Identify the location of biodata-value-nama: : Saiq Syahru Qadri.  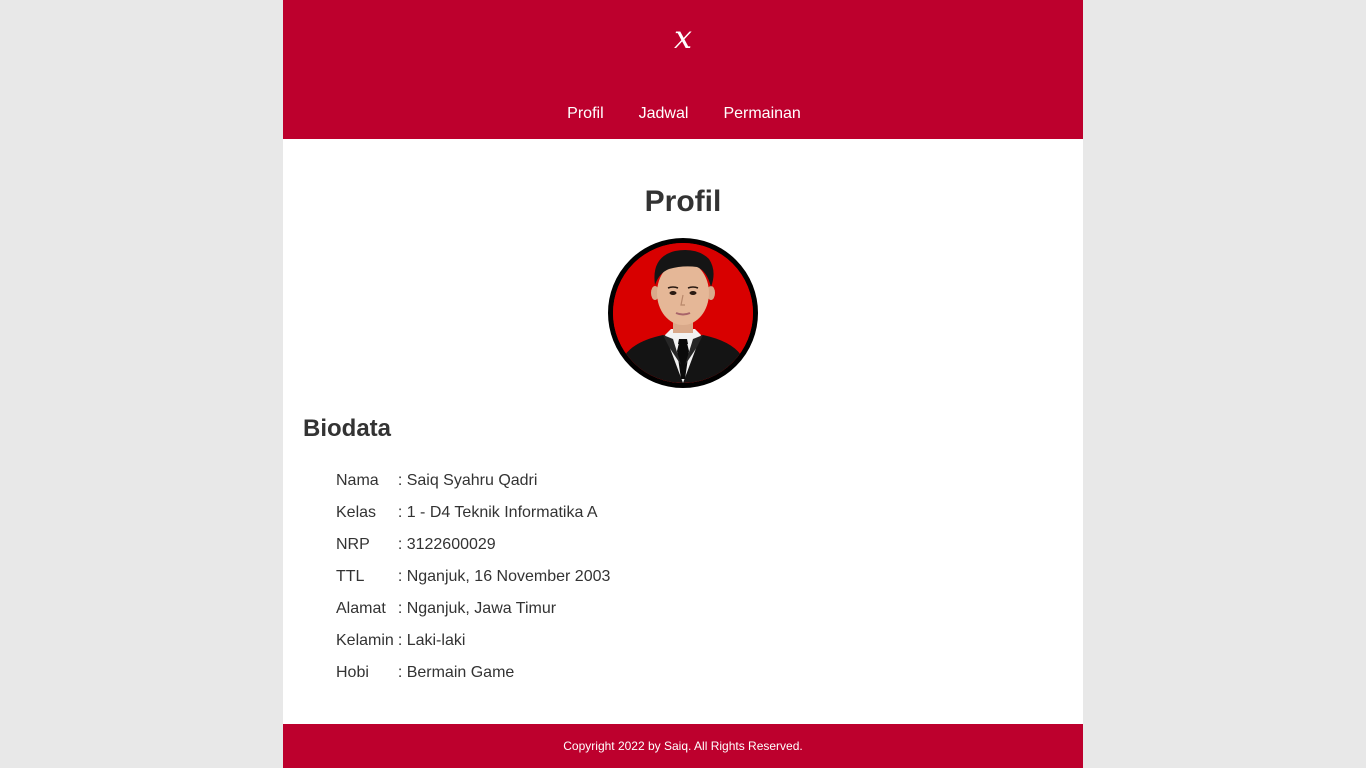
(467, 480).